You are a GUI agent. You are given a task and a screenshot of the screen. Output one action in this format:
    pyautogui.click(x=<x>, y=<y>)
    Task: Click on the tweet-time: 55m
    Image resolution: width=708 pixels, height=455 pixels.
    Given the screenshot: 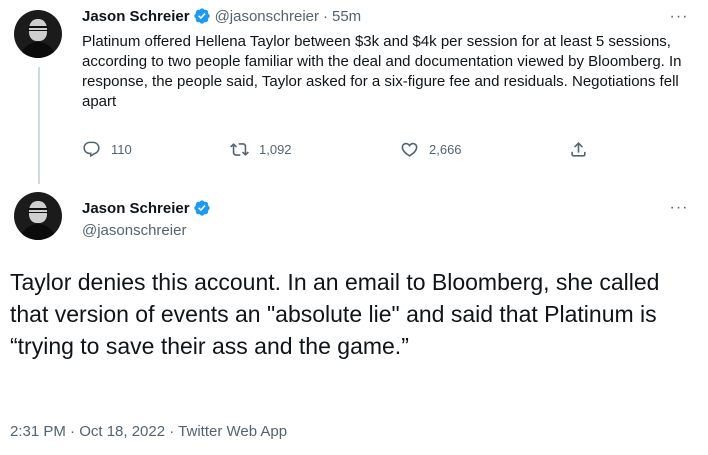 What is the action you would take?
    pyautogui.click(x=346, y=16)
    